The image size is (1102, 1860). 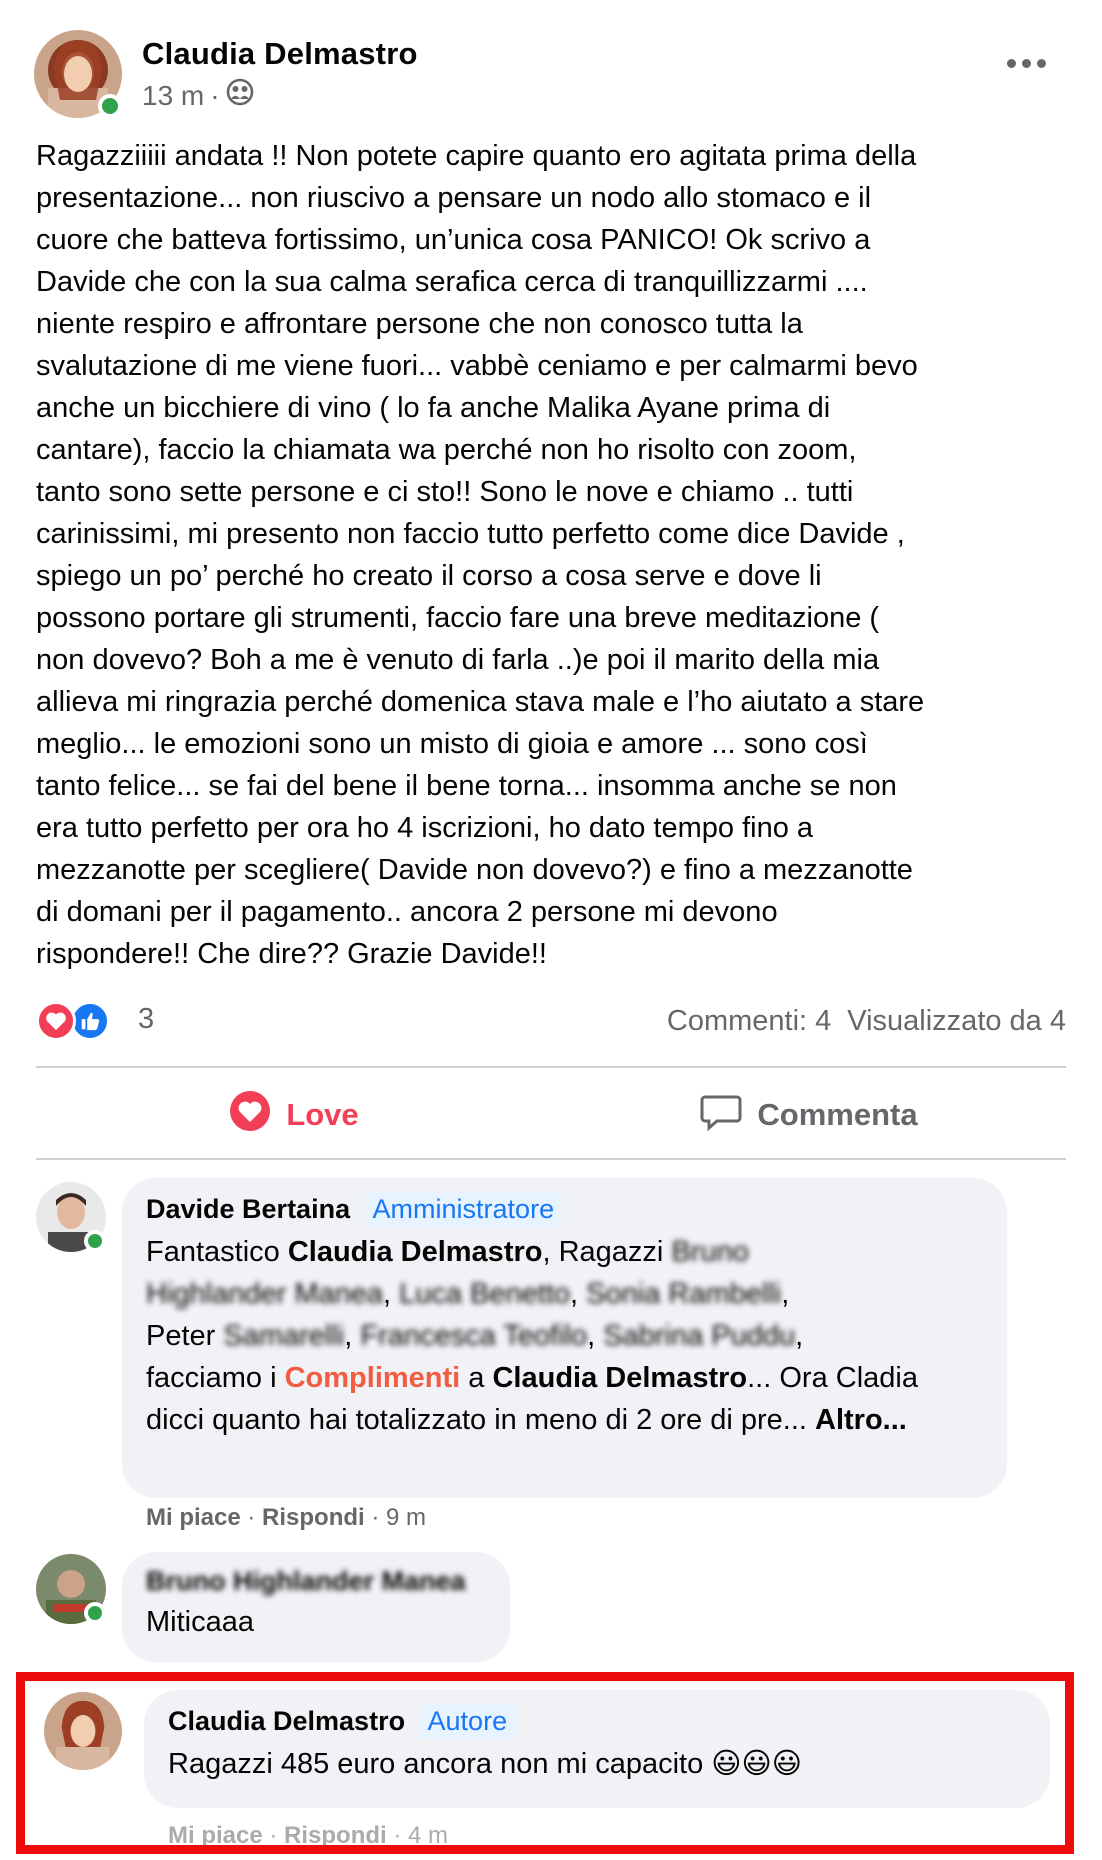 I want to click on text-fragment: a, so click(x=476, y=1378).